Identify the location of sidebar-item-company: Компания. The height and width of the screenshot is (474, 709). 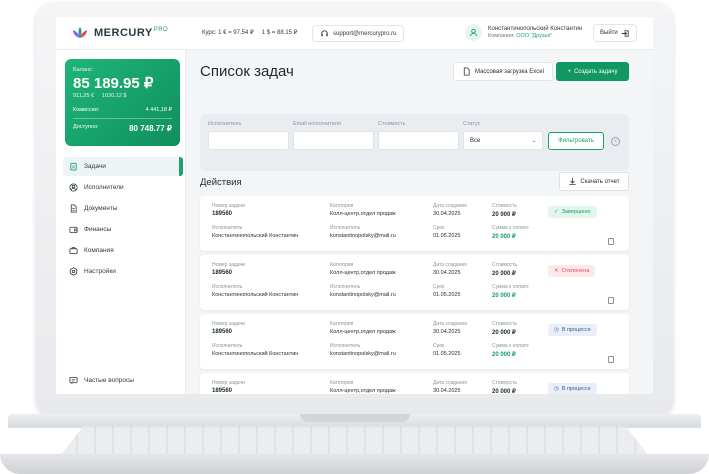
(121, 250).